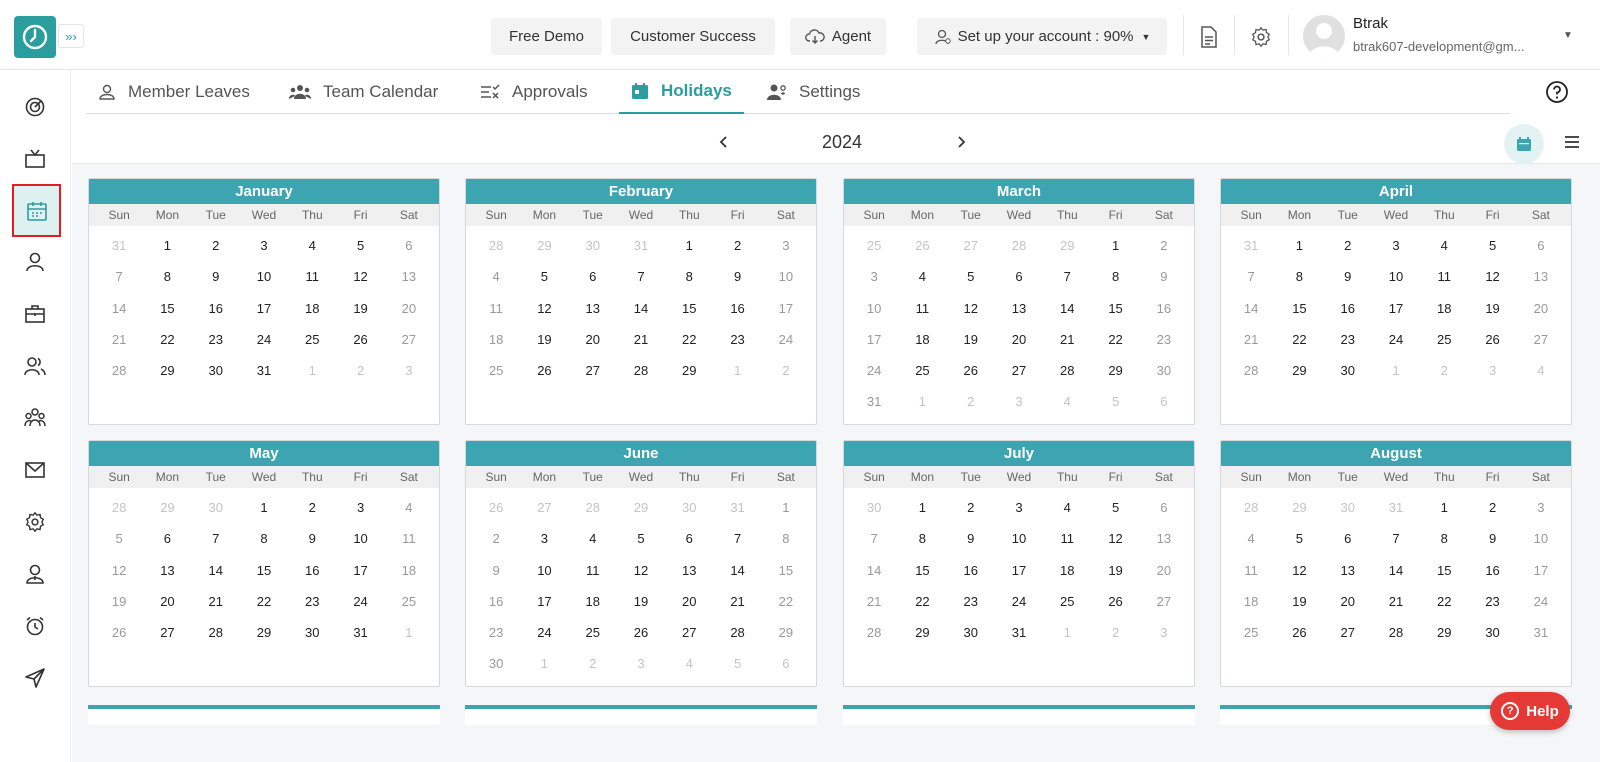 The height and width of the screenshot is (762, 1600). Describe the element at coordinates (813, 92) in the screenshot. I see `tab-settings: Settings` at that location.